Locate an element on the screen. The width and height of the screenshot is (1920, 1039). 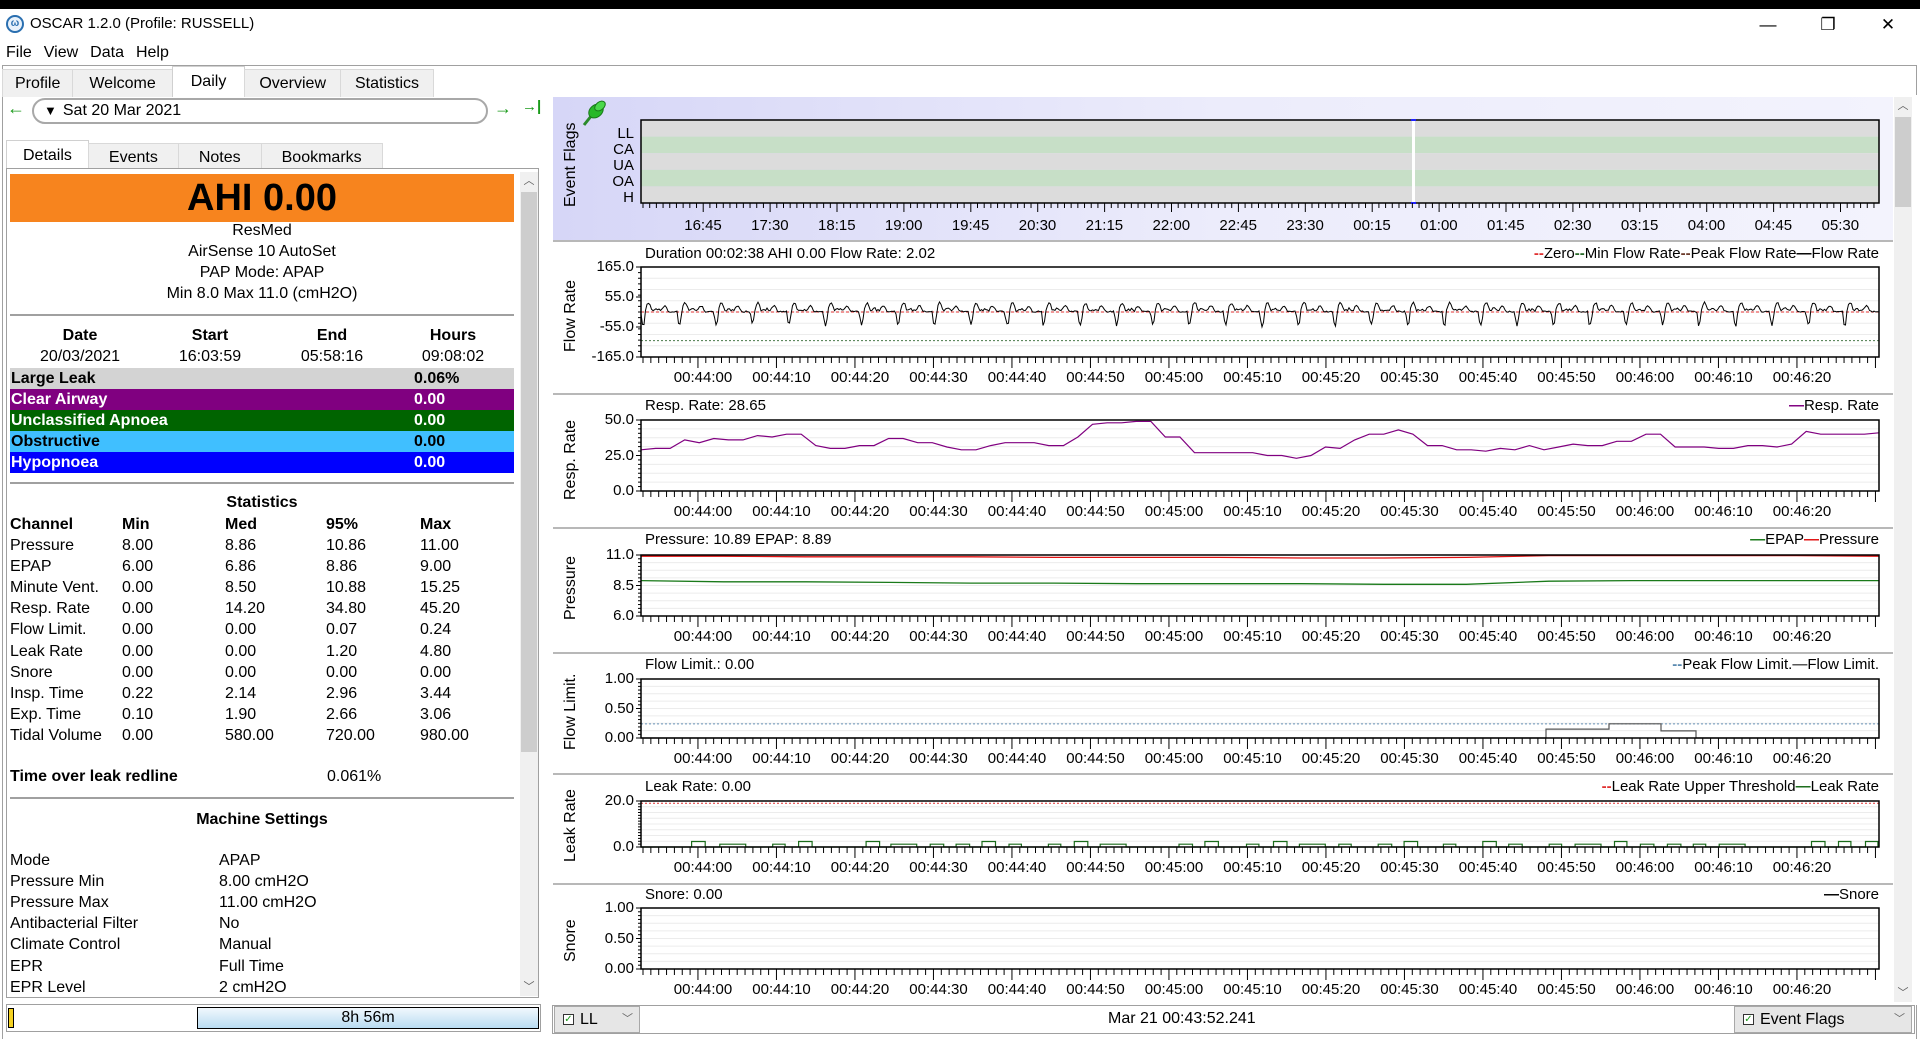
tab-daily: Daily is located at coordinates (208, 81).